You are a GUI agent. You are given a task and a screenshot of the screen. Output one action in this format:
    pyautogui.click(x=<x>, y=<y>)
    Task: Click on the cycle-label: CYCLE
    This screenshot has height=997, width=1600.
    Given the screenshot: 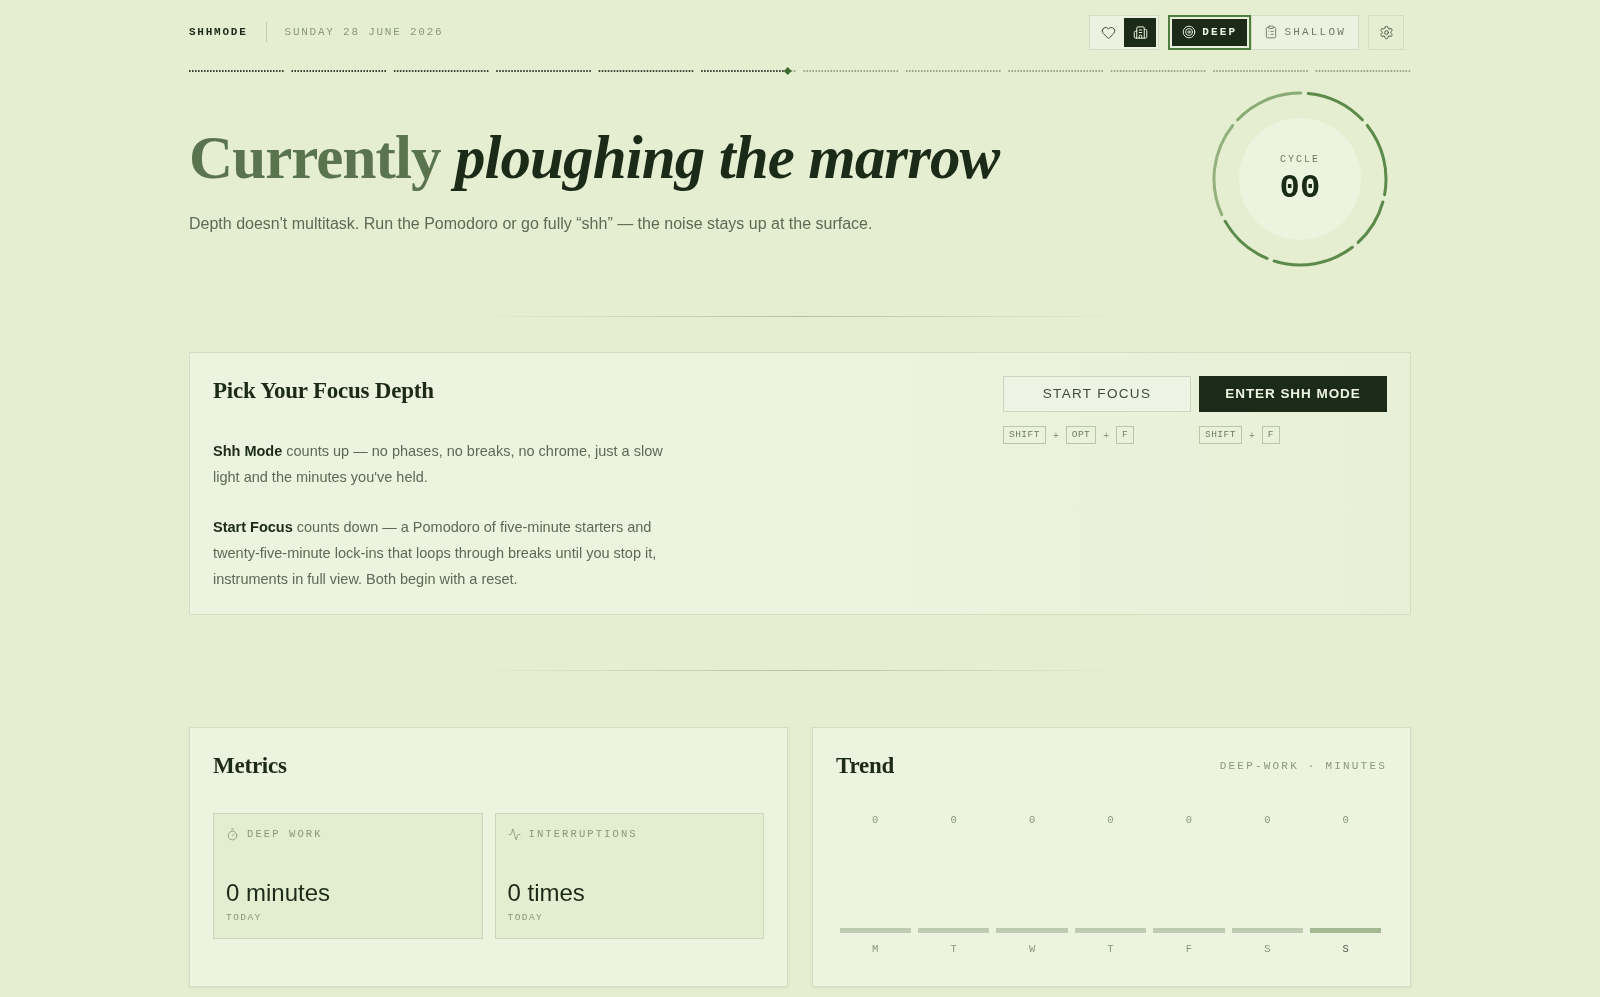 What is the action you would take?
    pyautogui.click(x=1300, y=159)
    